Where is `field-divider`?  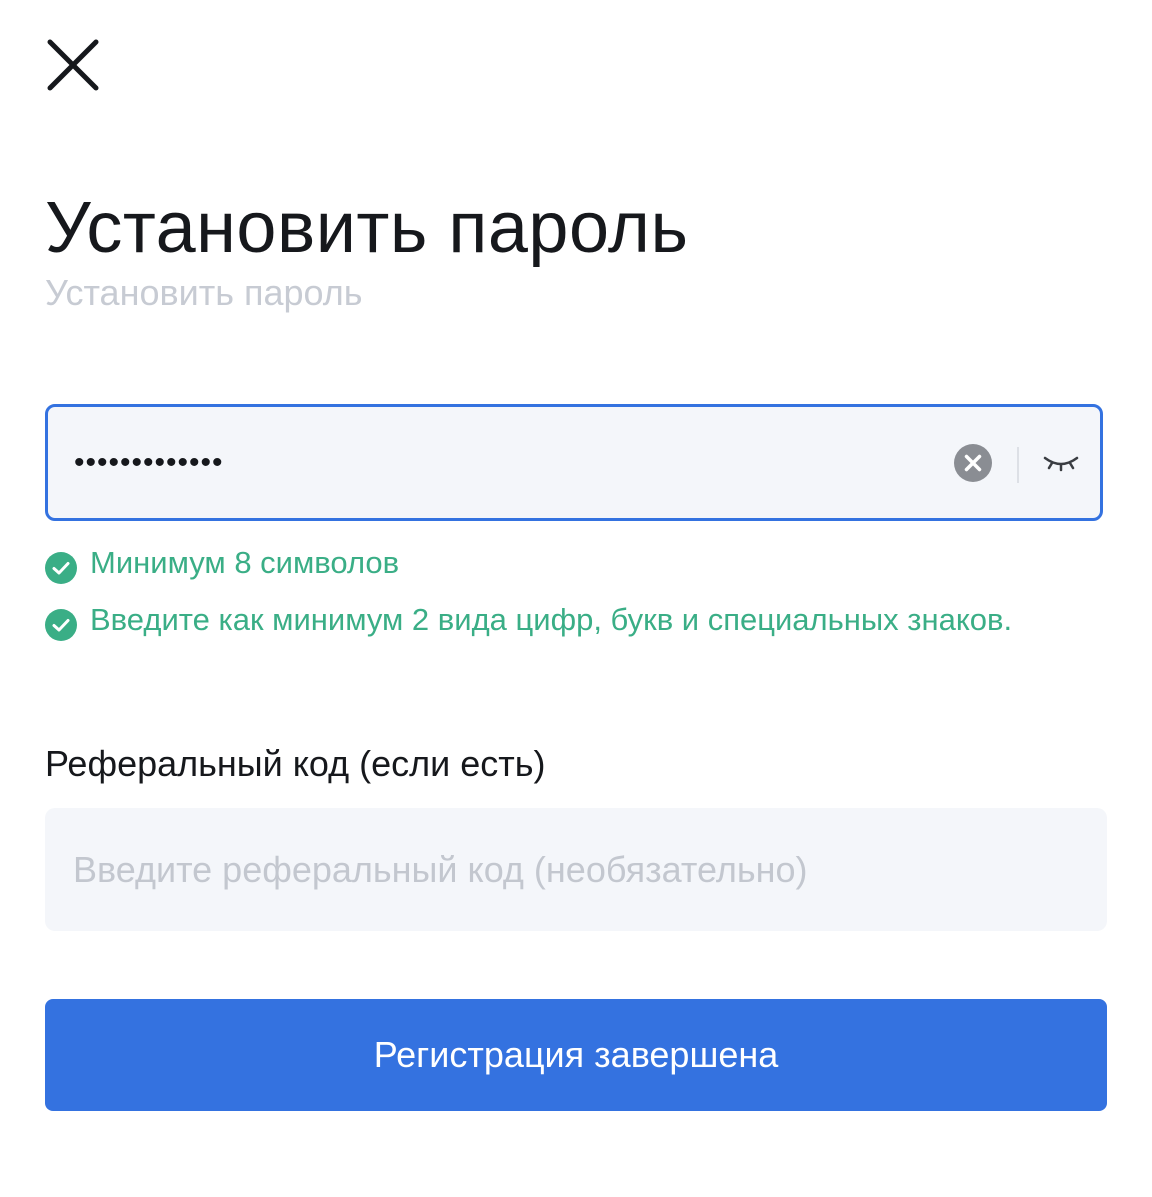
field-divider is located at coordinates (1018, 465).